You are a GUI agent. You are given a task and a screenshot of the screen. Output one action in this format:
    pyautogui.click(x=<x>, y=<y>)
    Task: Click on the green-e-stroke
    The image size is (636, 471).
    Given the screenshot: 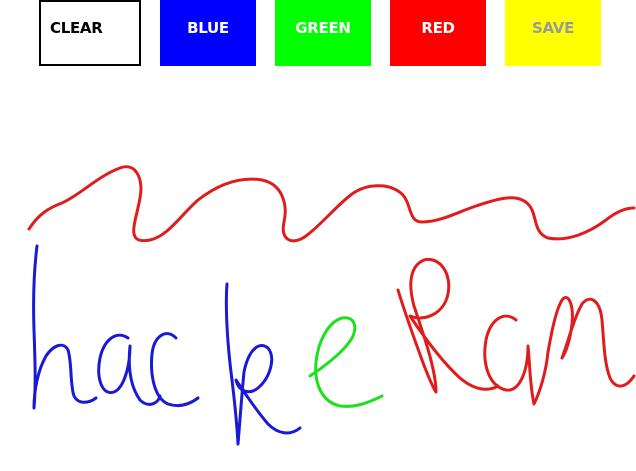 What is the action you would take?
    pyautogui.click(x=346, y=362)
    